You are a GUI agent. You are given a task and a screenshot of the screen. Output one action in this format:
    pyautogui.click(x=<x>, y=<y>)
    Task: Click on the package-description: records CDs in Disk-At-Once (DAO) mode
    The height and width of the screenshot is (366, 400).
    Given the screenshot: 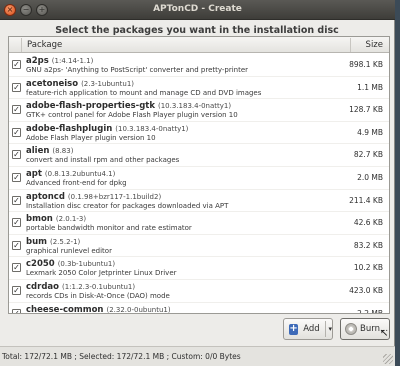 What is the action you would take?
    pyautogui.click(x=98, y=295)
    